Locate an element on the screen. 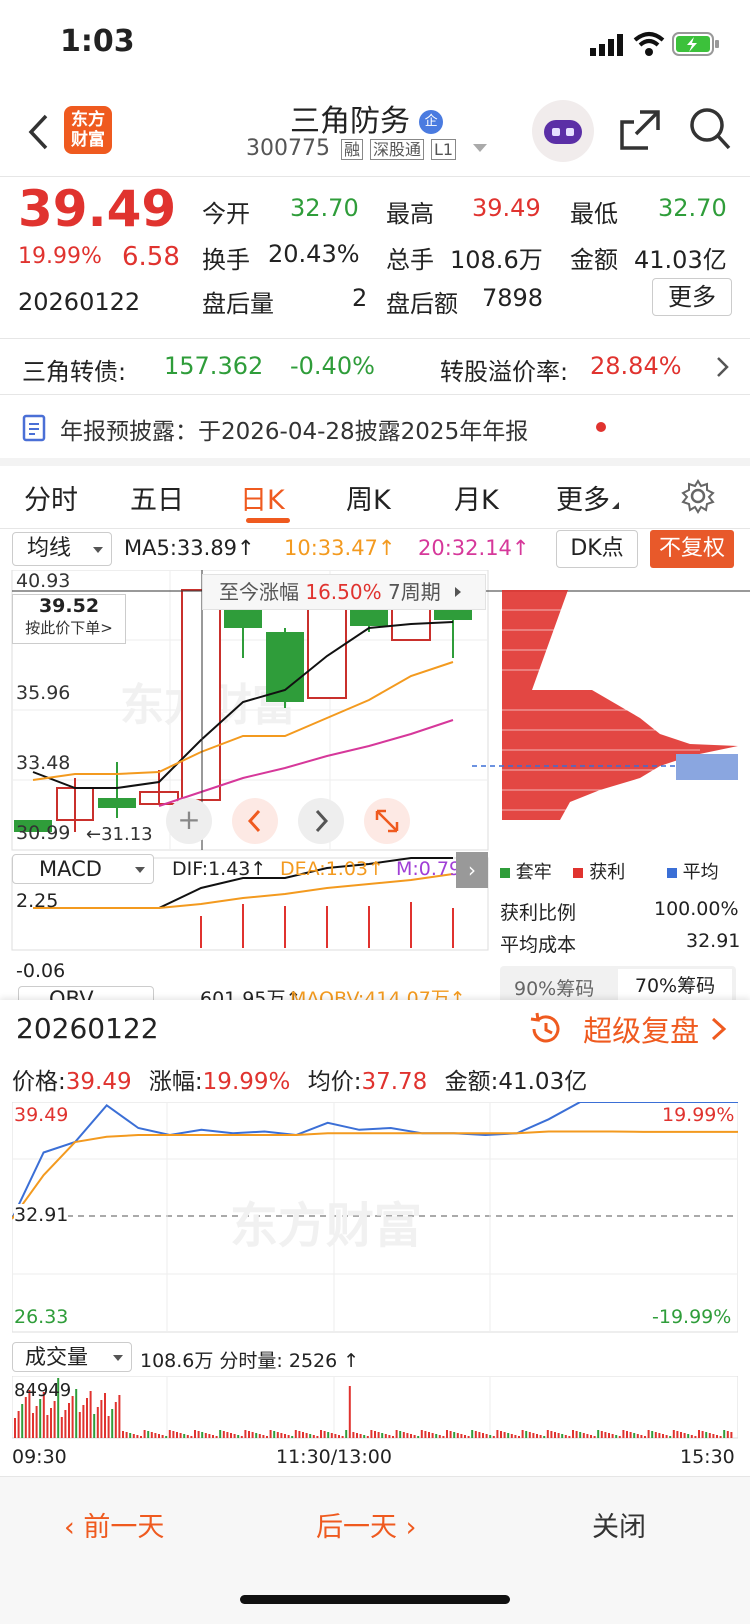 The height and width of the screenshot is (1624, 750). settings-gear-icon is located at coordinates (698, 496).